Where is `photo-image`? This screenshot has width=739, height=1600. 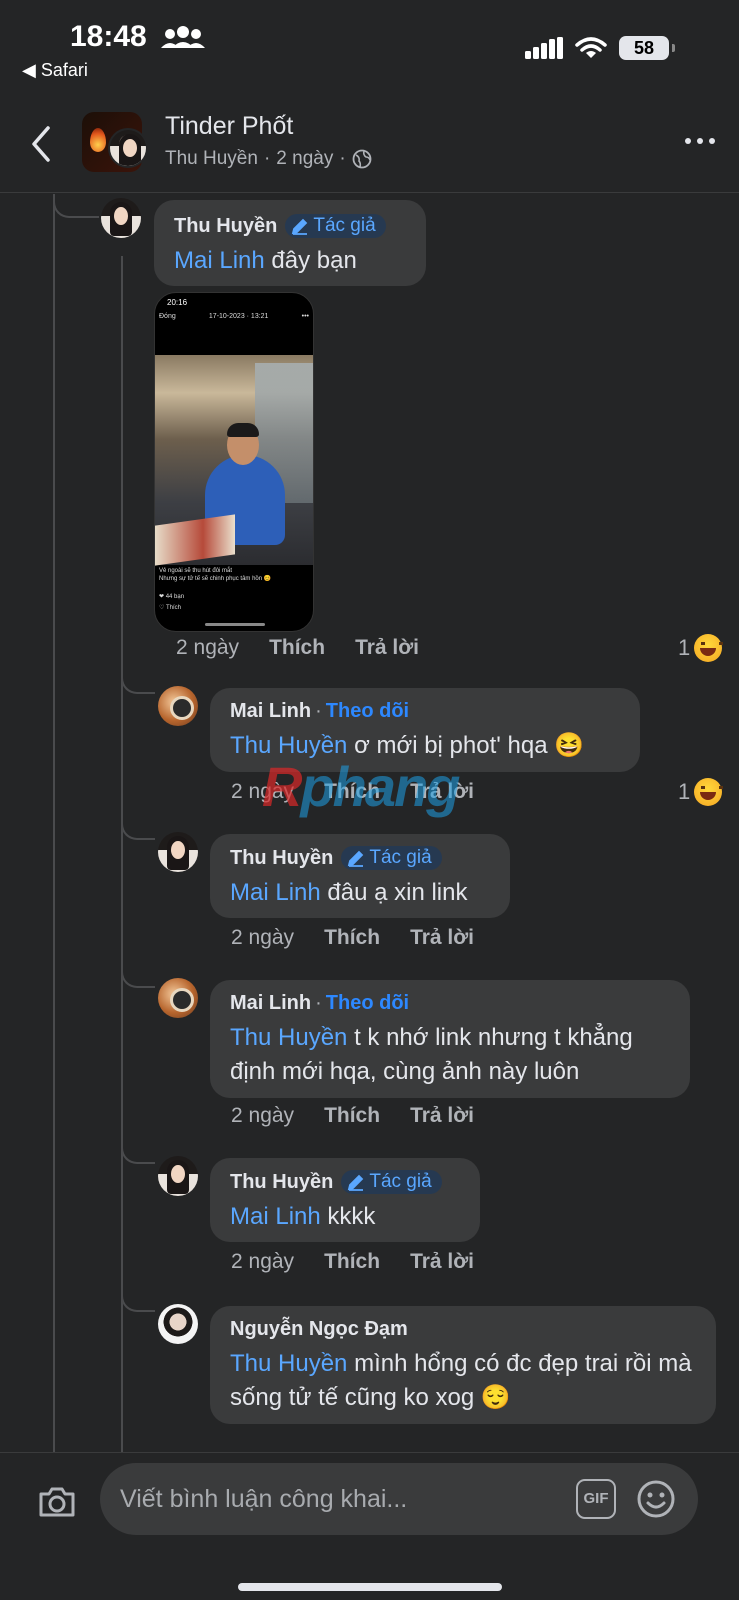
photo-image is located at coordinates (234, 460).